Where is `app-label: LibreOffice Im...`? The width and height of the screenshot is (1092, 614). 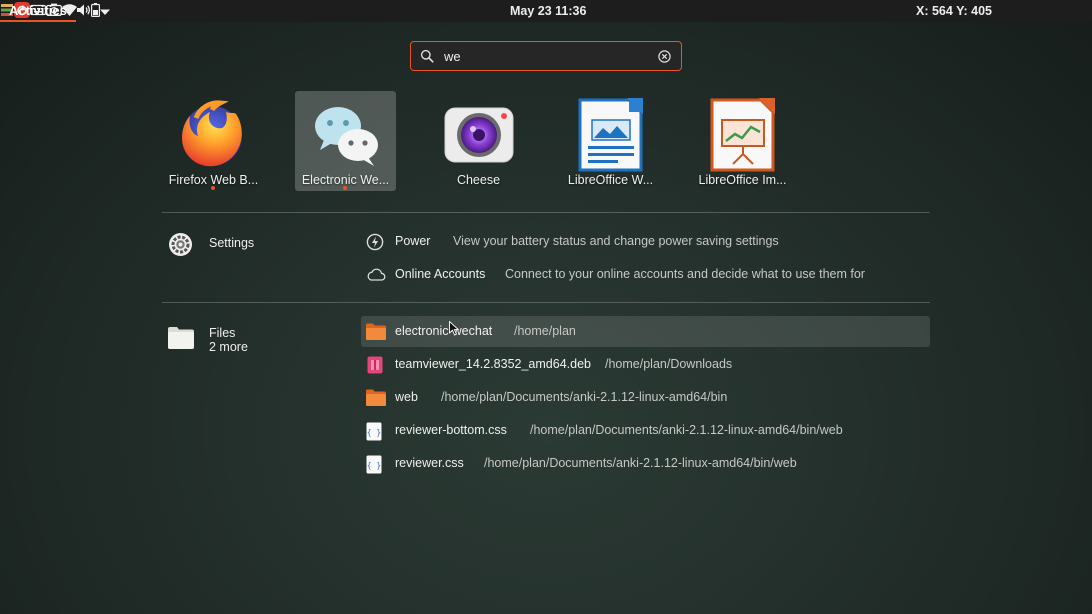
app-label: LibreOffice Im... is located at coordinates (742, 180).